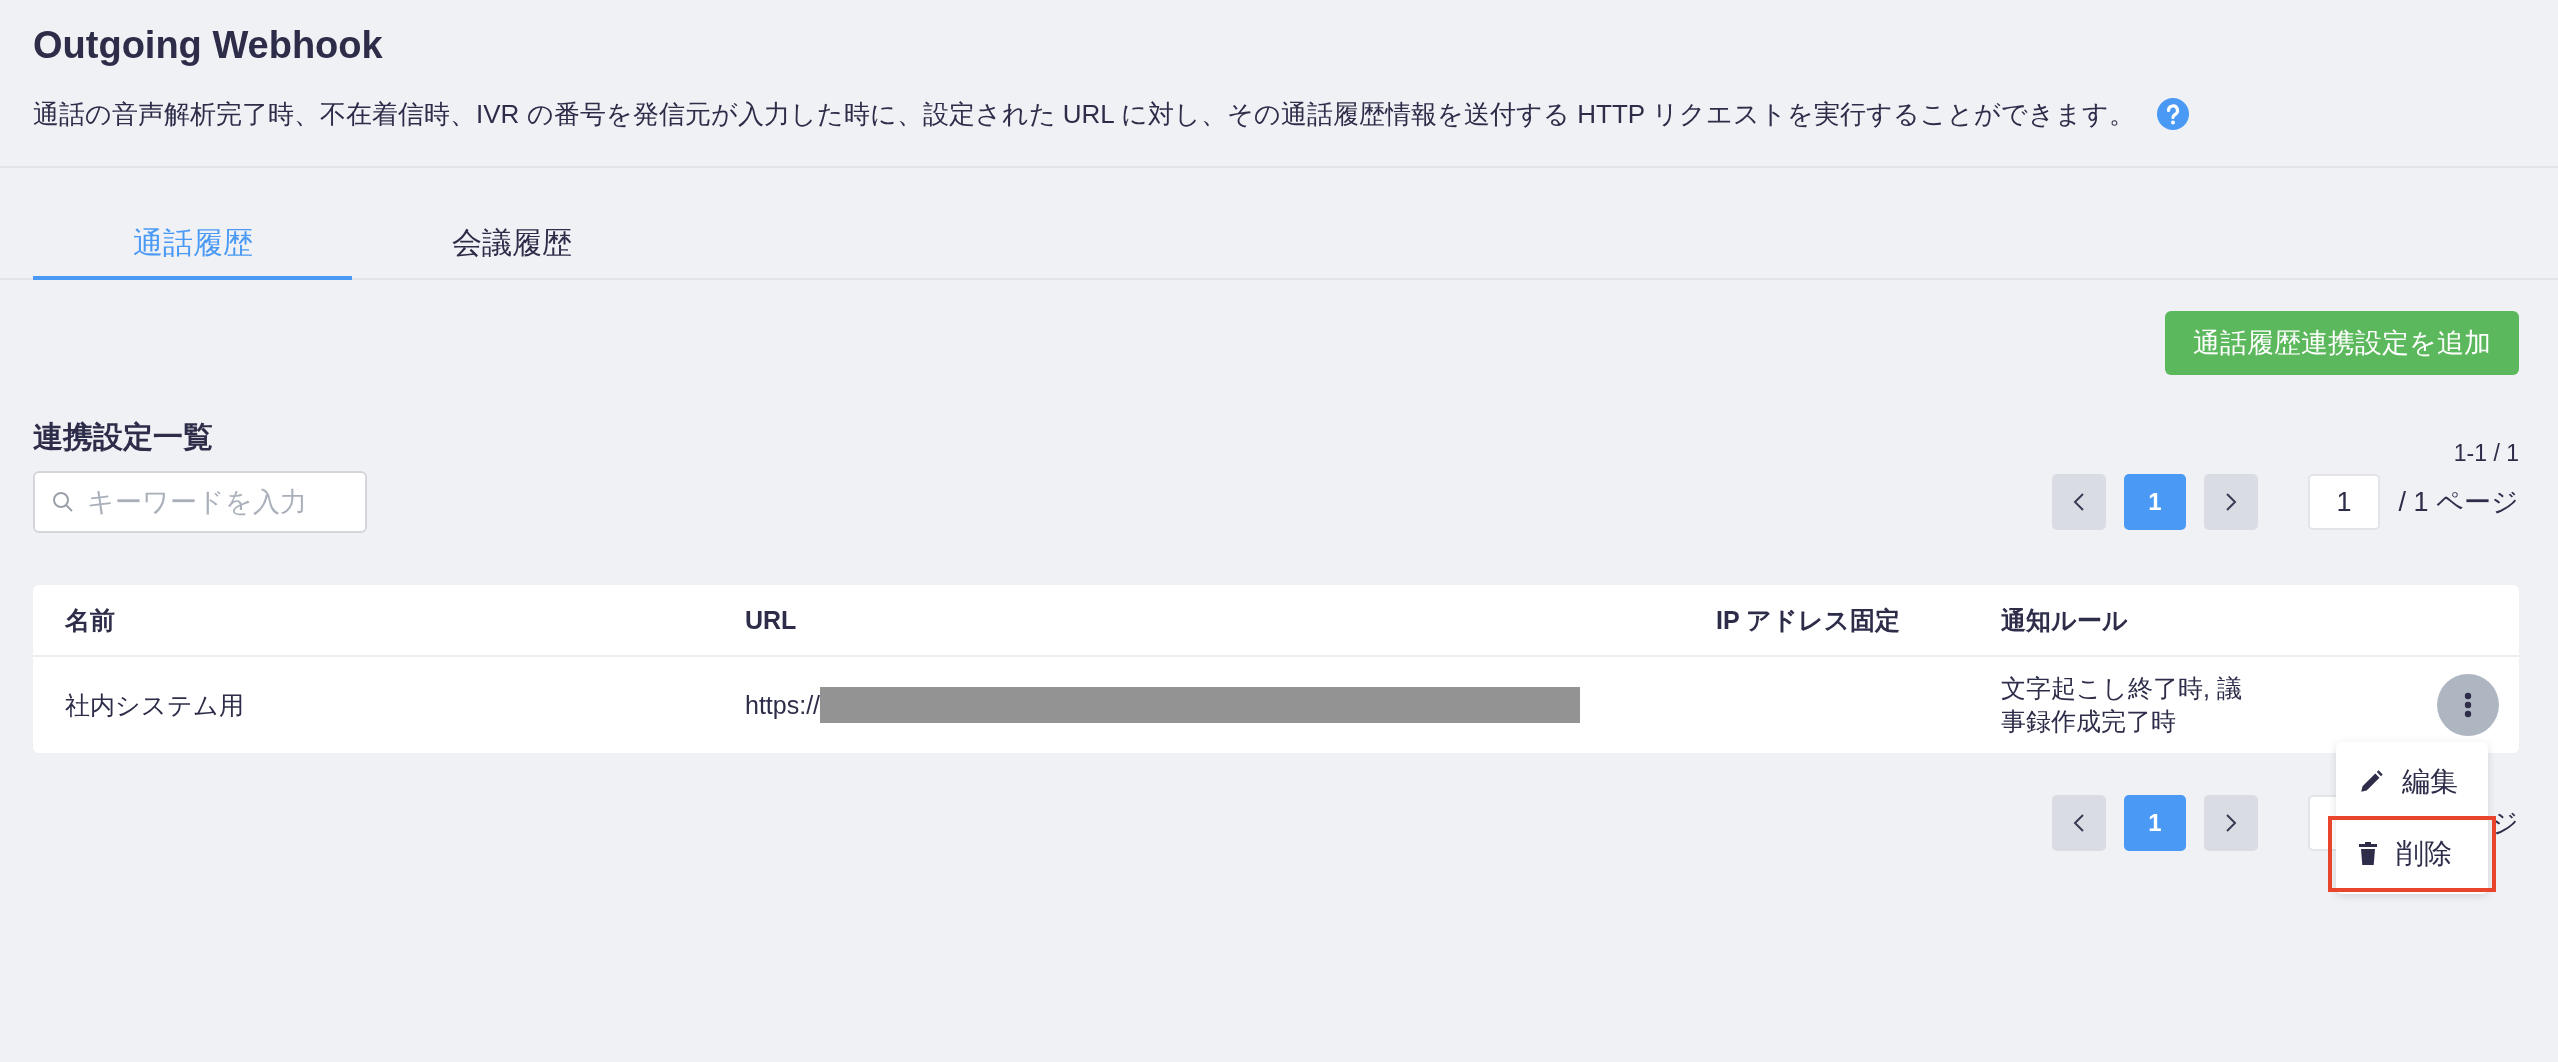  I want to click on help-icon, so click(2172, 114).